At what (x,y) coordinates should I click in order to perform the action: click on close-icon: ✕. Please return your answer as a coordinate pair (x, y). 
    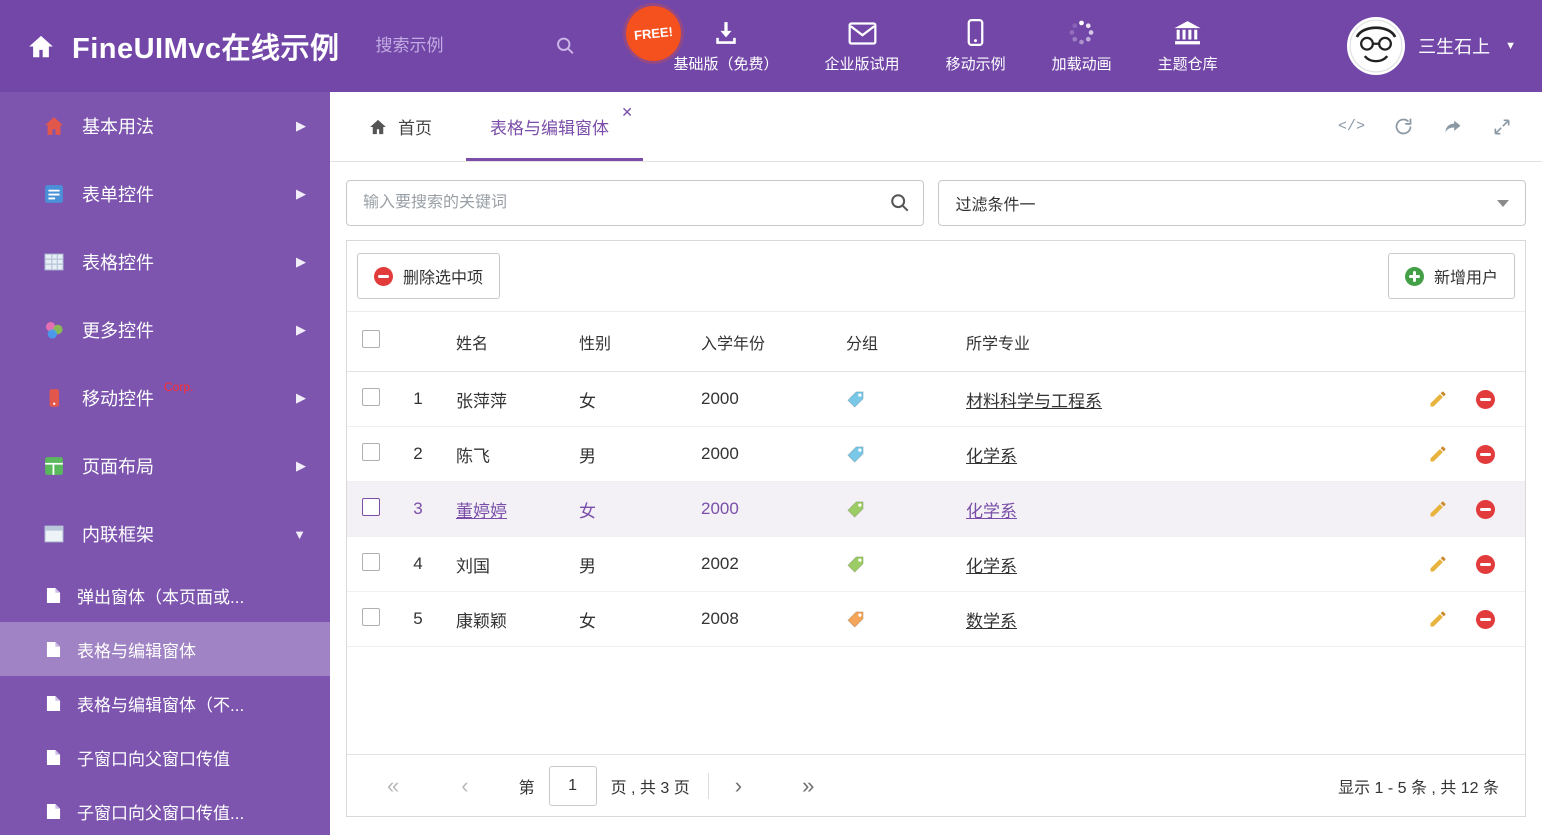
    Looking at the image, I should click on (627, 112).